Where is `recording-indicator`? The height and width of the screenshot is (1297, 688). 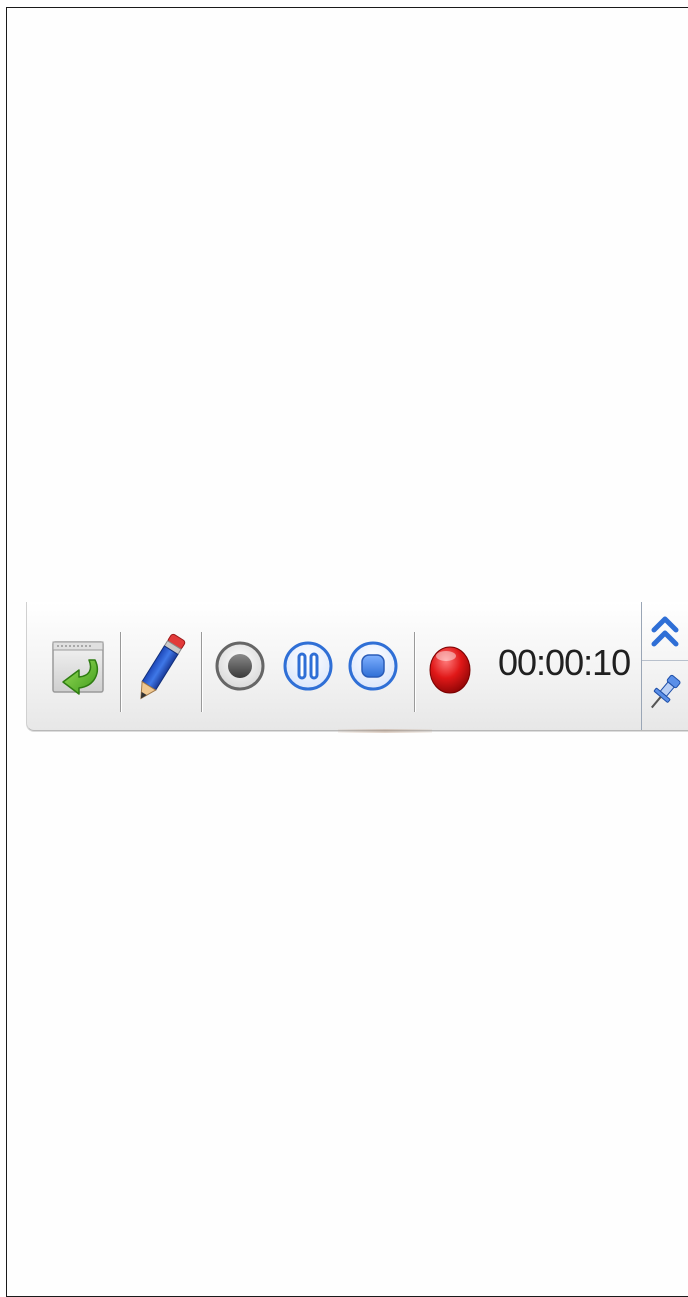
recording-indicator is located at coordinates (450, 668).